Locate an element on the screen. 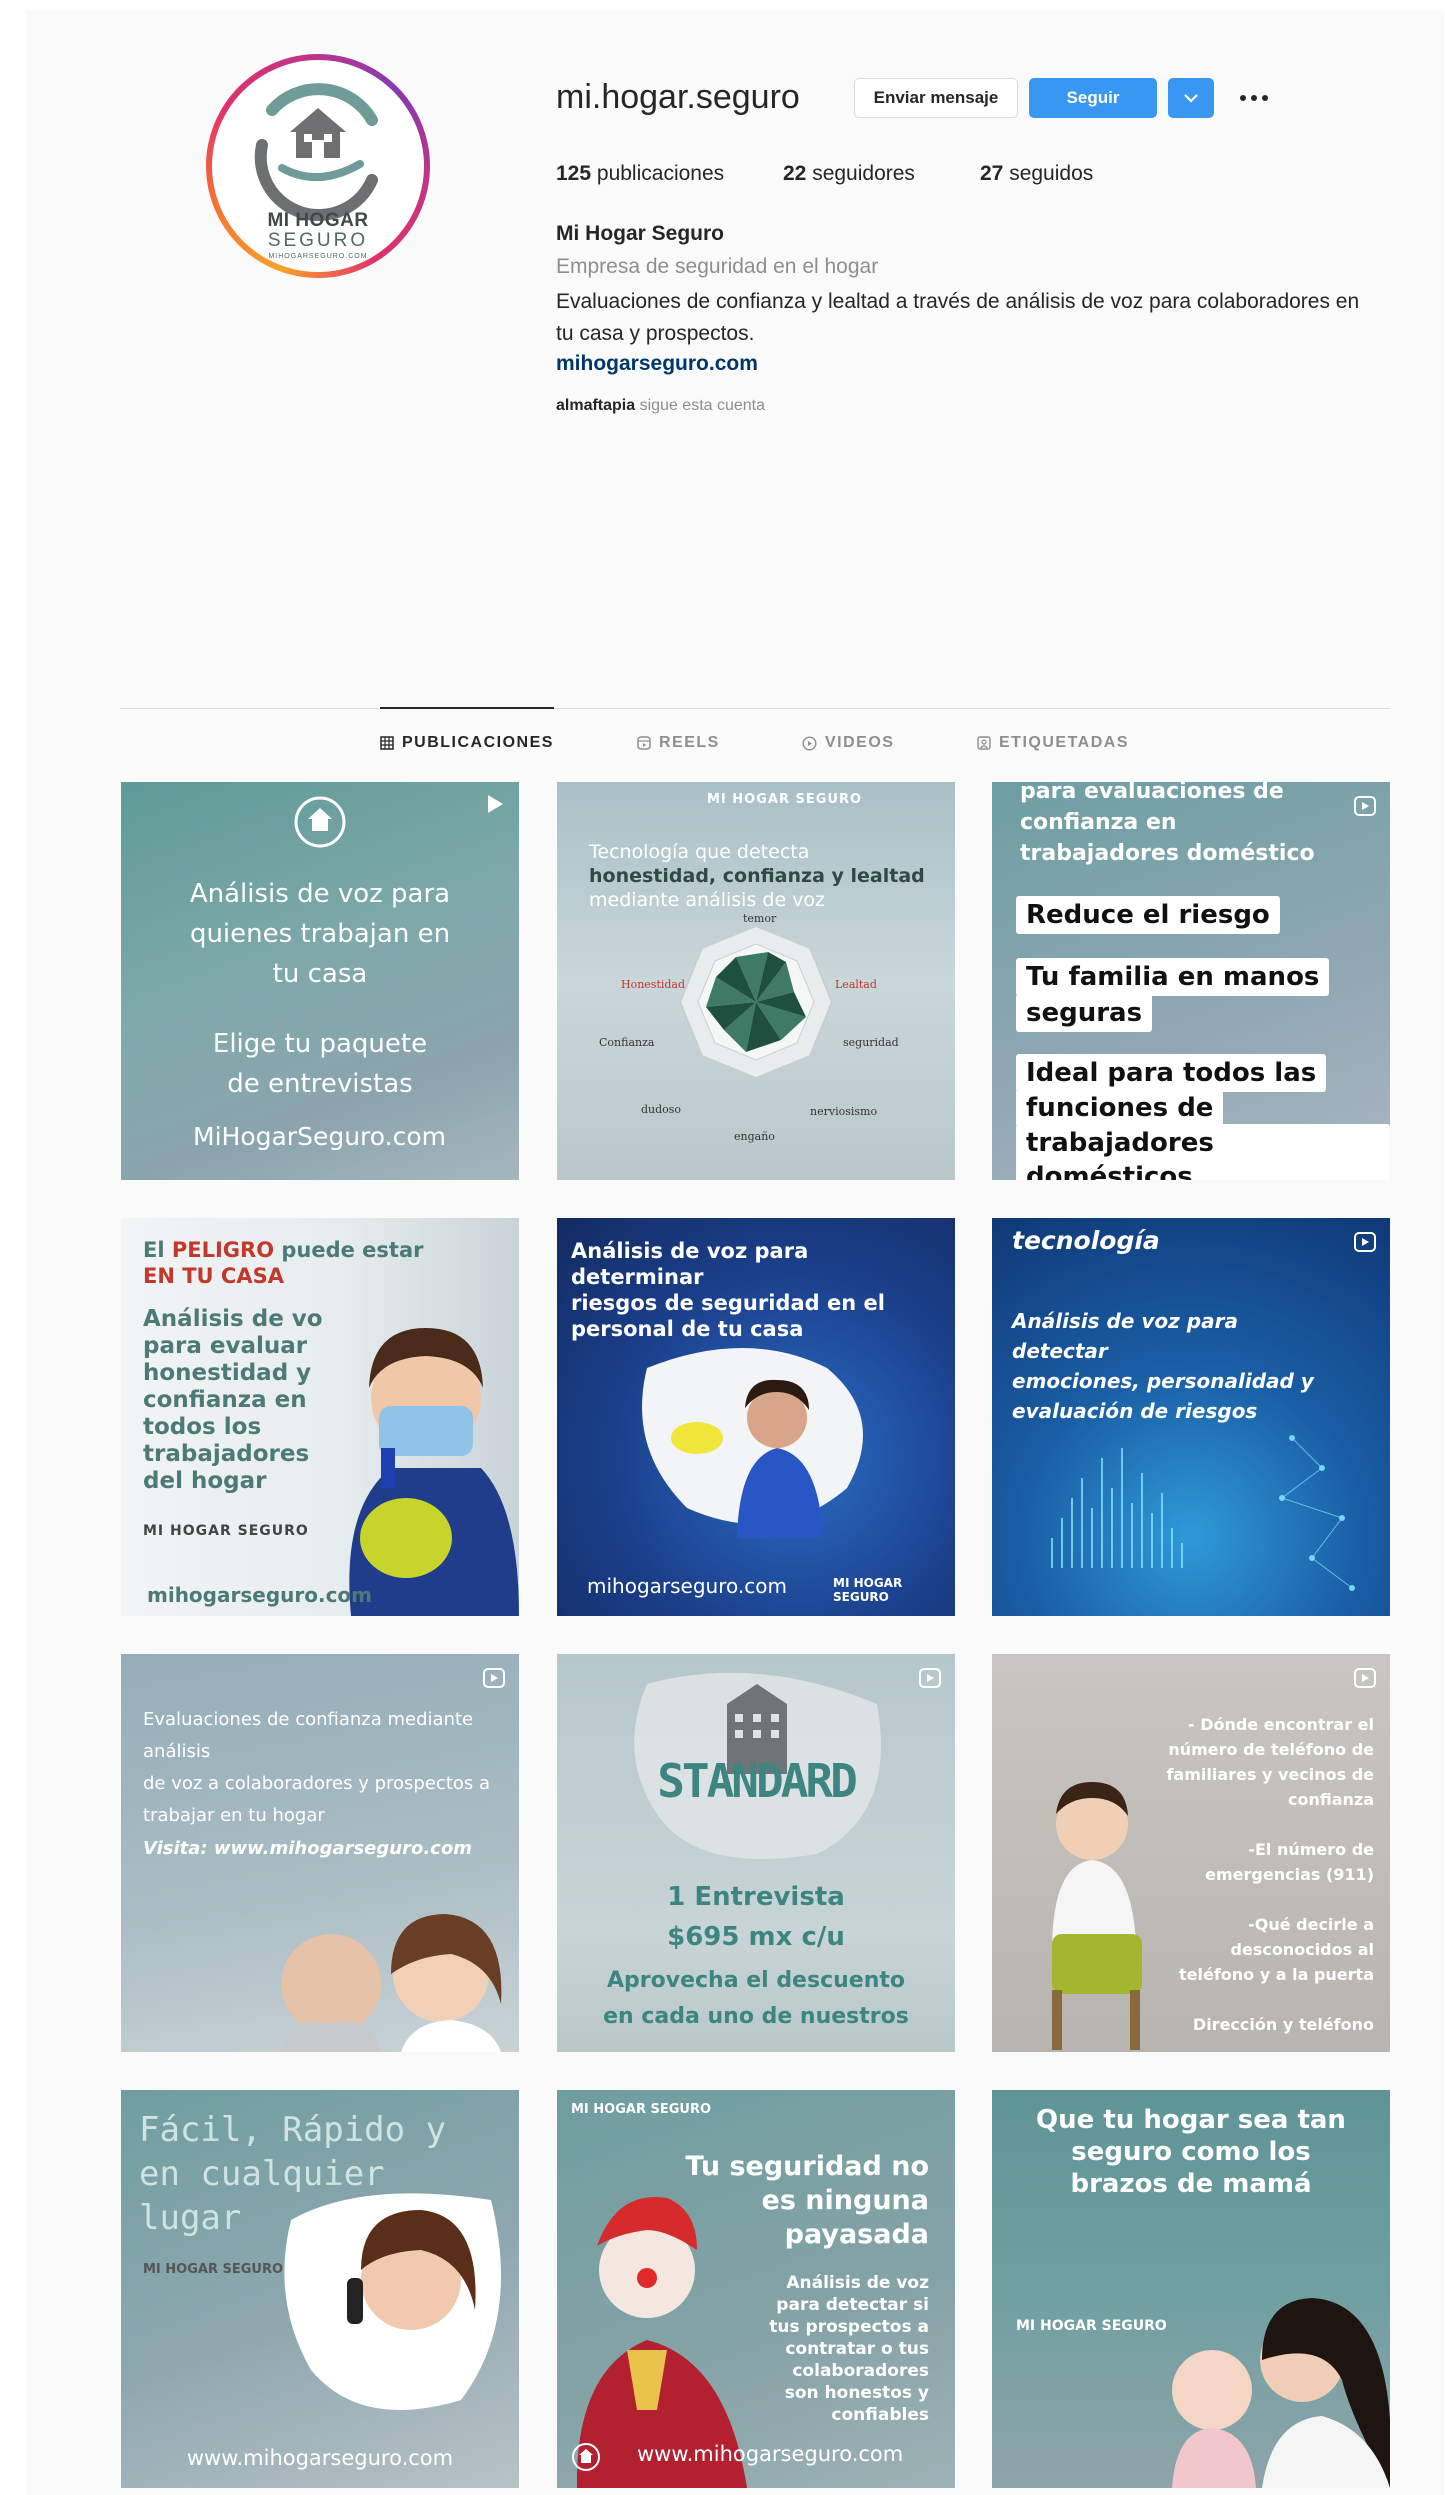 This screenshot has height=2495, width=1445. avatar-logo-line2: SEGURO is located at coordinates (318, 240).